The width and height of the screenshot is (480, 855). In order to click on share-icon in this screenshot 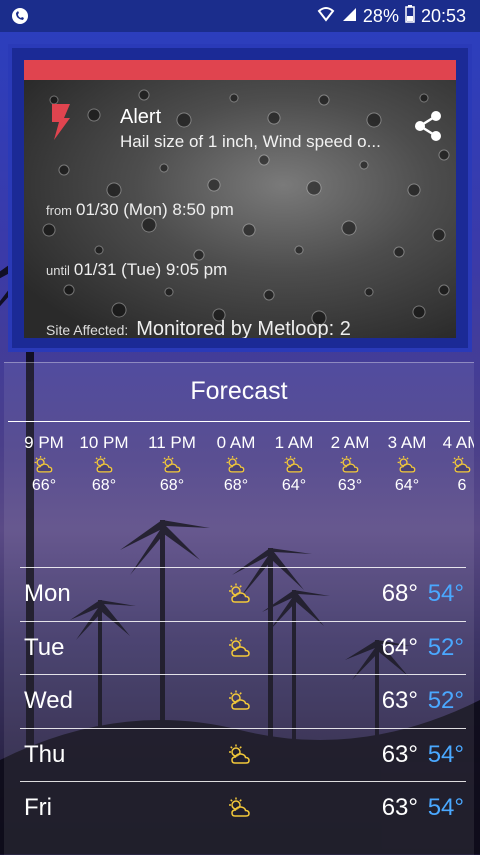, I will do `click(428, 126)`.